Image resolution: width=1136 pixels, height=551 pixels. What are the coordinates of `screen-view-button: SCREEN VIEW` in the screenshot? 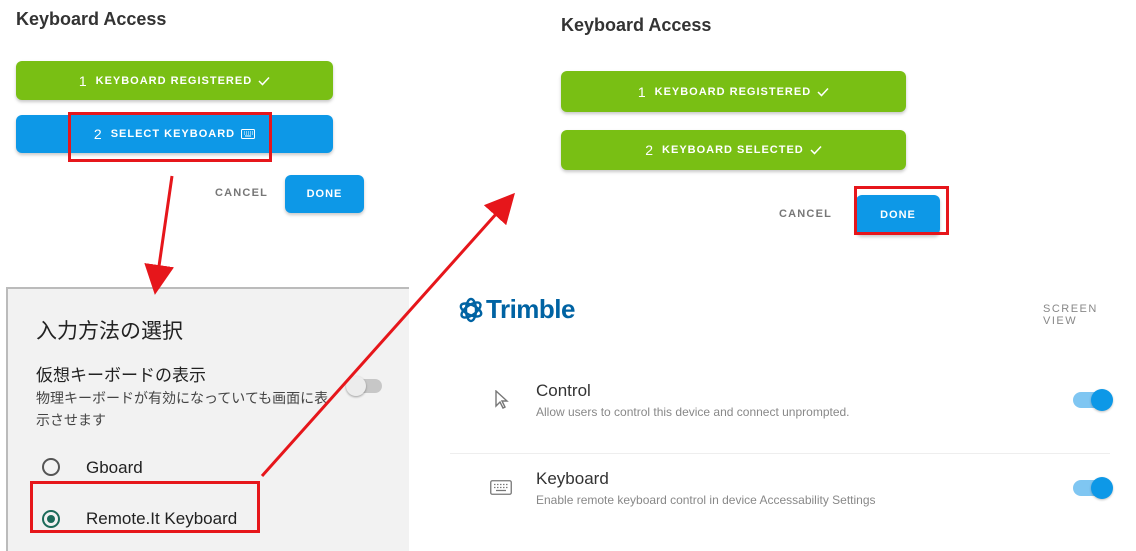 It's located at (1089, 315).